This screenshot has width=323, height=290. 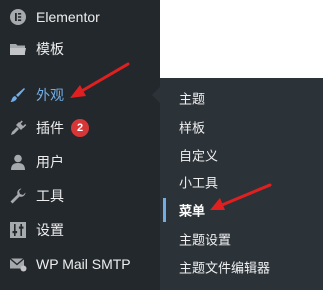 What do you see at coordinates (192, 128) in the screenshot?
I see `submenu-item-label: 样板` at bounding box center [192, 128].